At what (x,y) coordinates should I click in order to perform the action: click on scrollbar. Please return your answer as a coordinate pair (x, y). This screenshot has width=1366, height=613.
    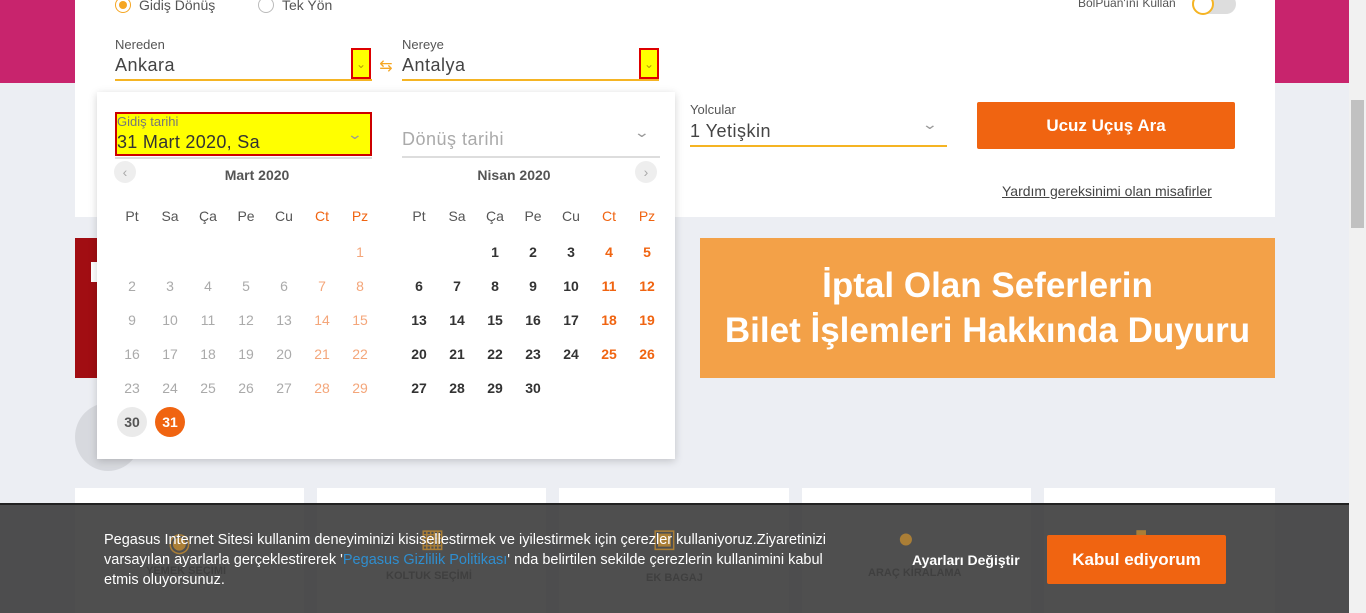
    Looking at the image, I should click on (1357, 306).